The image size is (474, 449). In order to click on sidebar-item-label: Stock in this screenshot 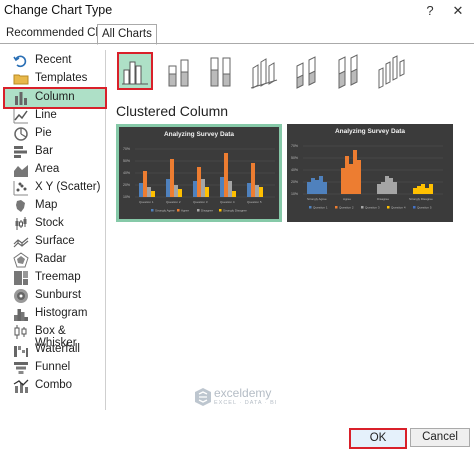, I will do `click(49, 223)`.